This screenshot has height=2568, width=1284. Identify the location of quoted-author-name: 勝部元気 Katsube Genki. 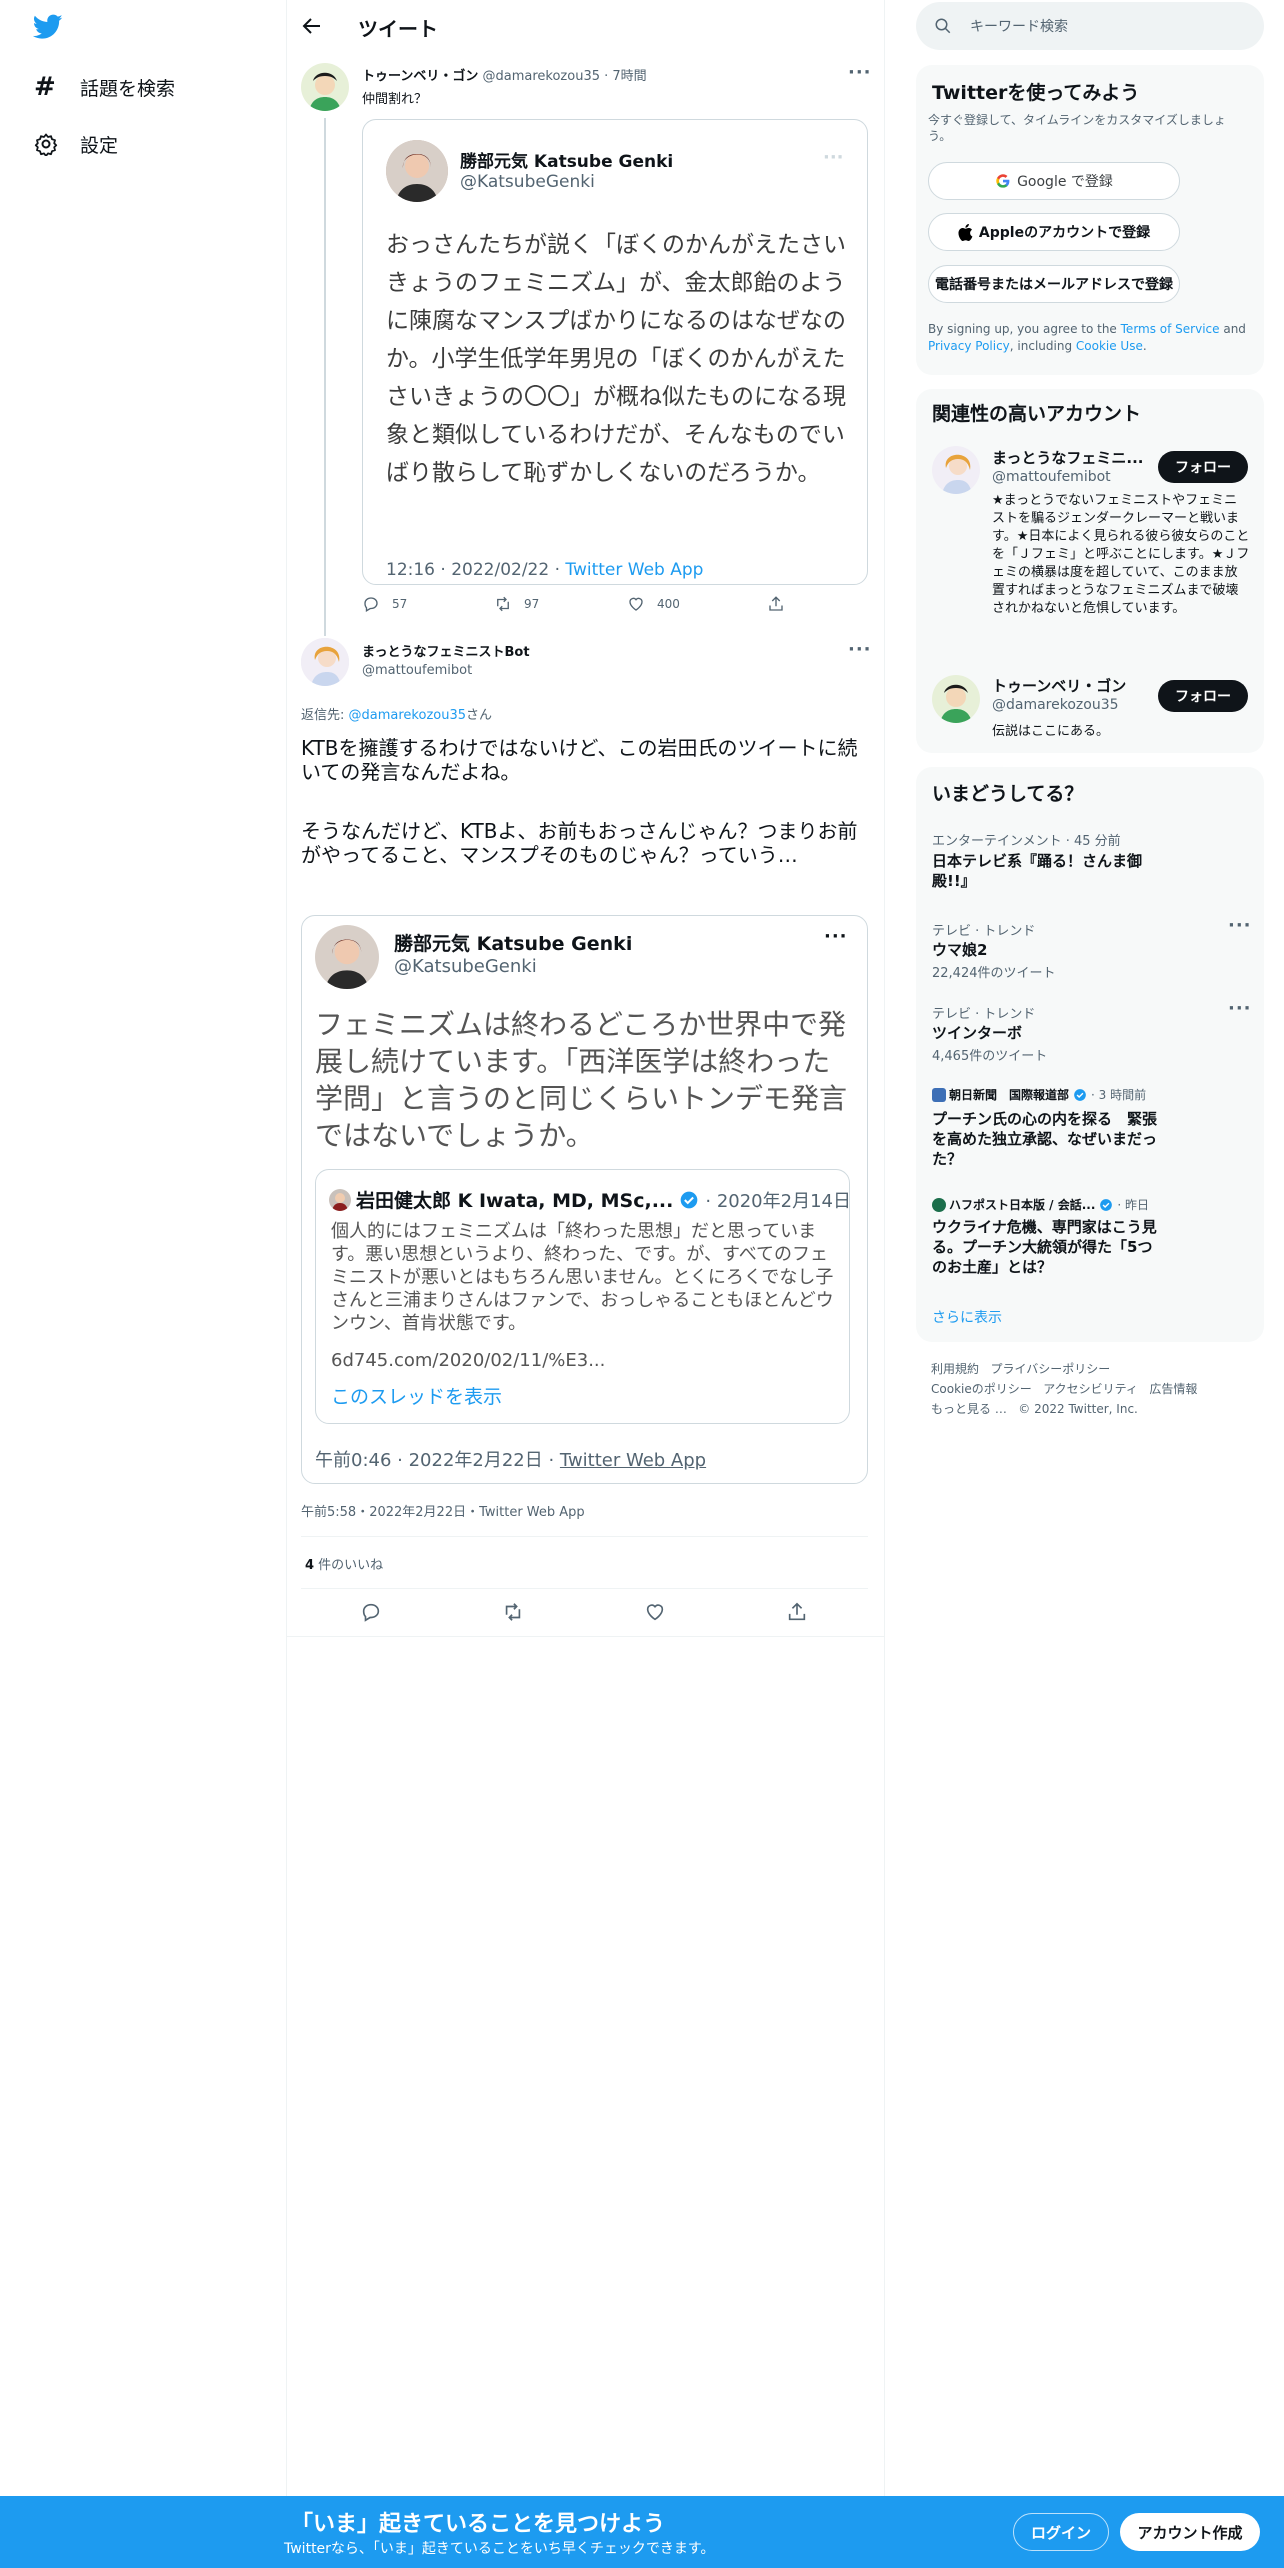
(566, 159).